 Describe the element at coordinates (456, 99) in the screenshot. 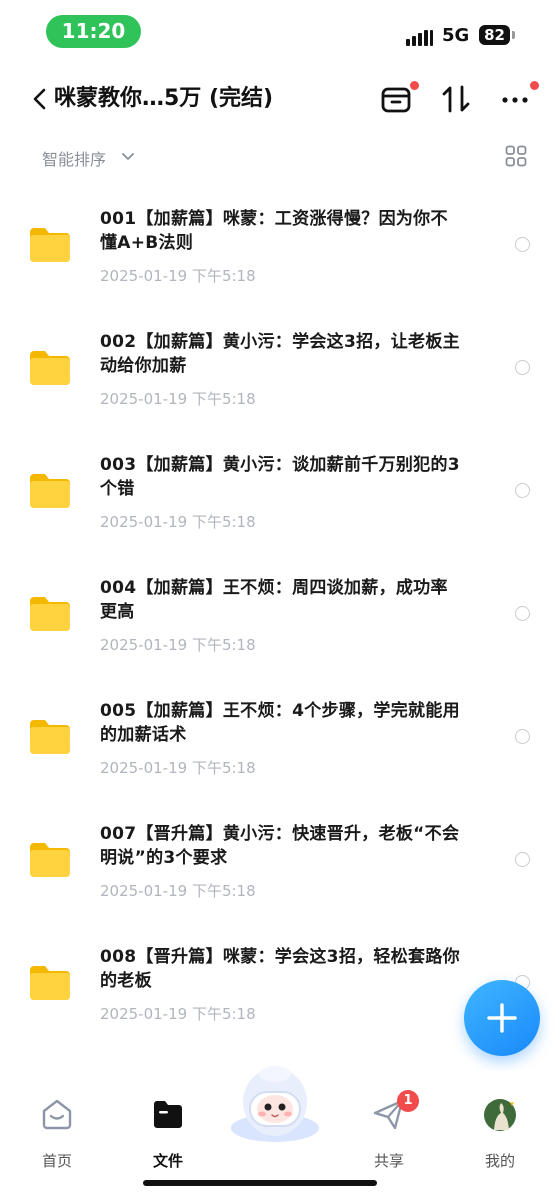

I see `sort-toggle-icon` at that location.